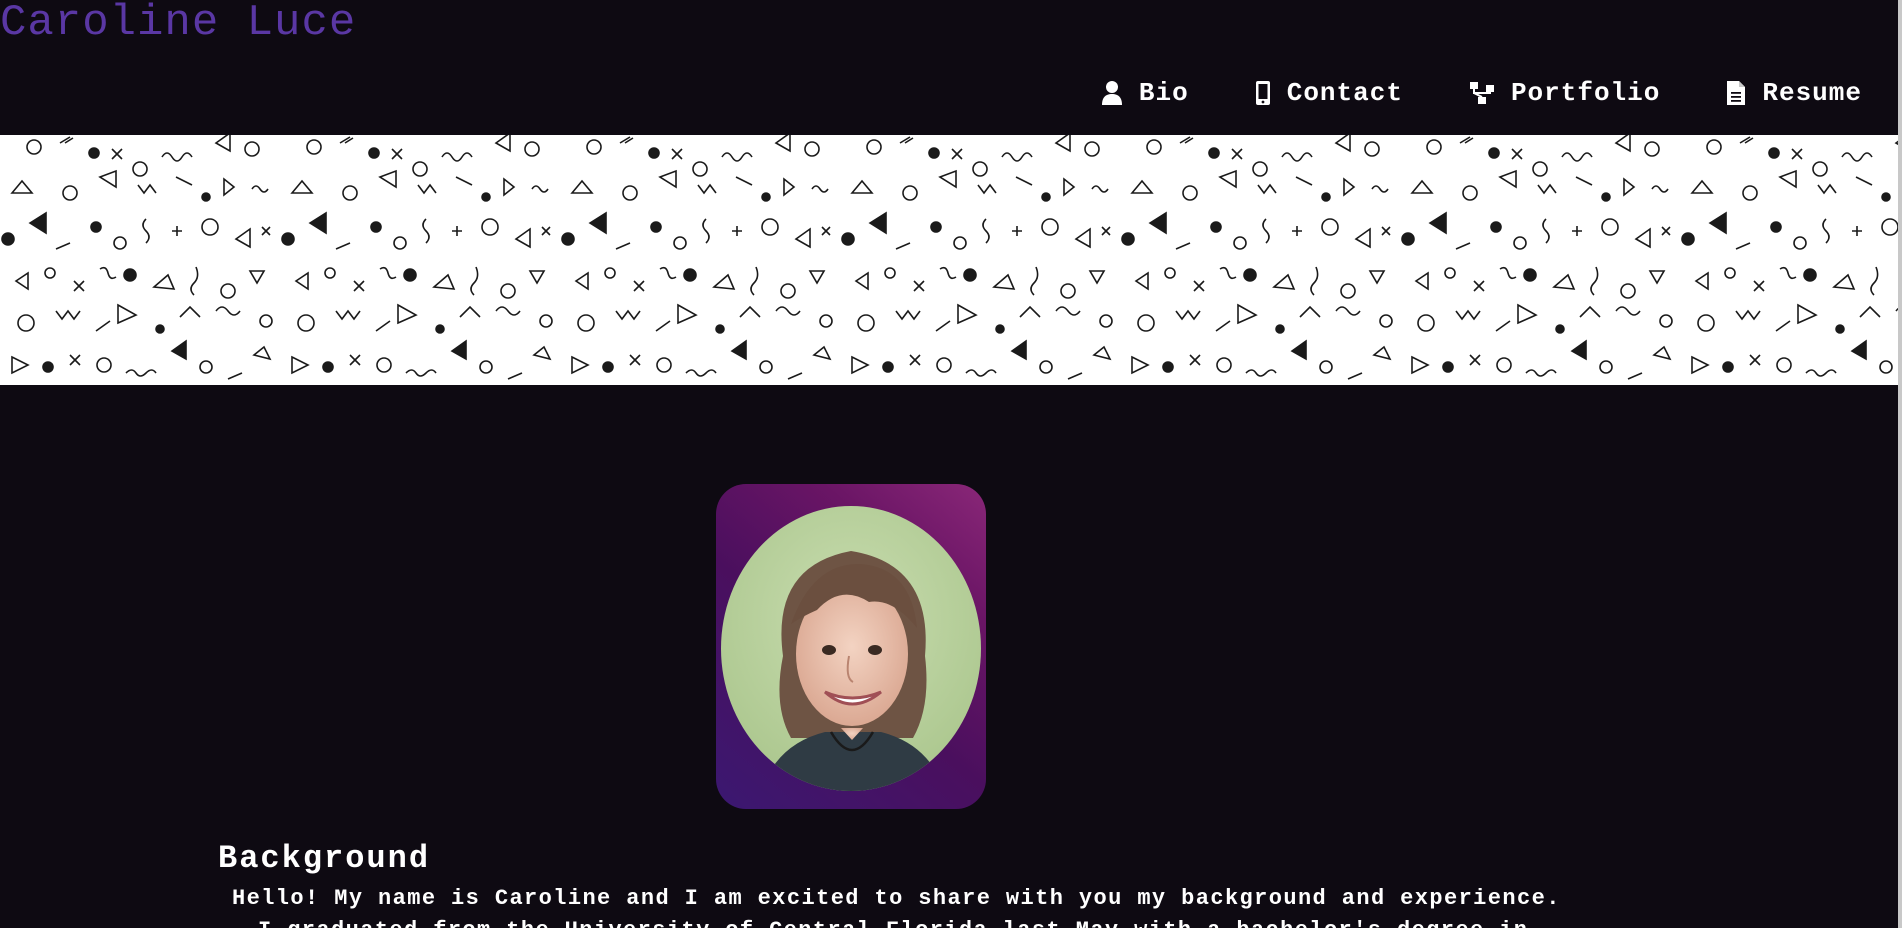 Image resolution: width=1902 pixels, height=928 pixels. Describe the element at coordinates (1344, 93) in the screenshot. I see `nav-item-label: Contact` at that location.